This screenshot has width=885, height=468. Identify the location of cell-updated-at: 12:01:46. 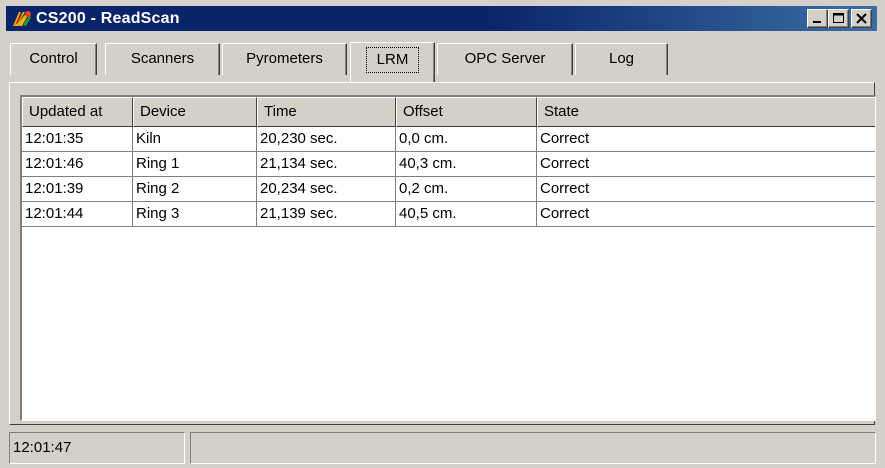
(77, 164).